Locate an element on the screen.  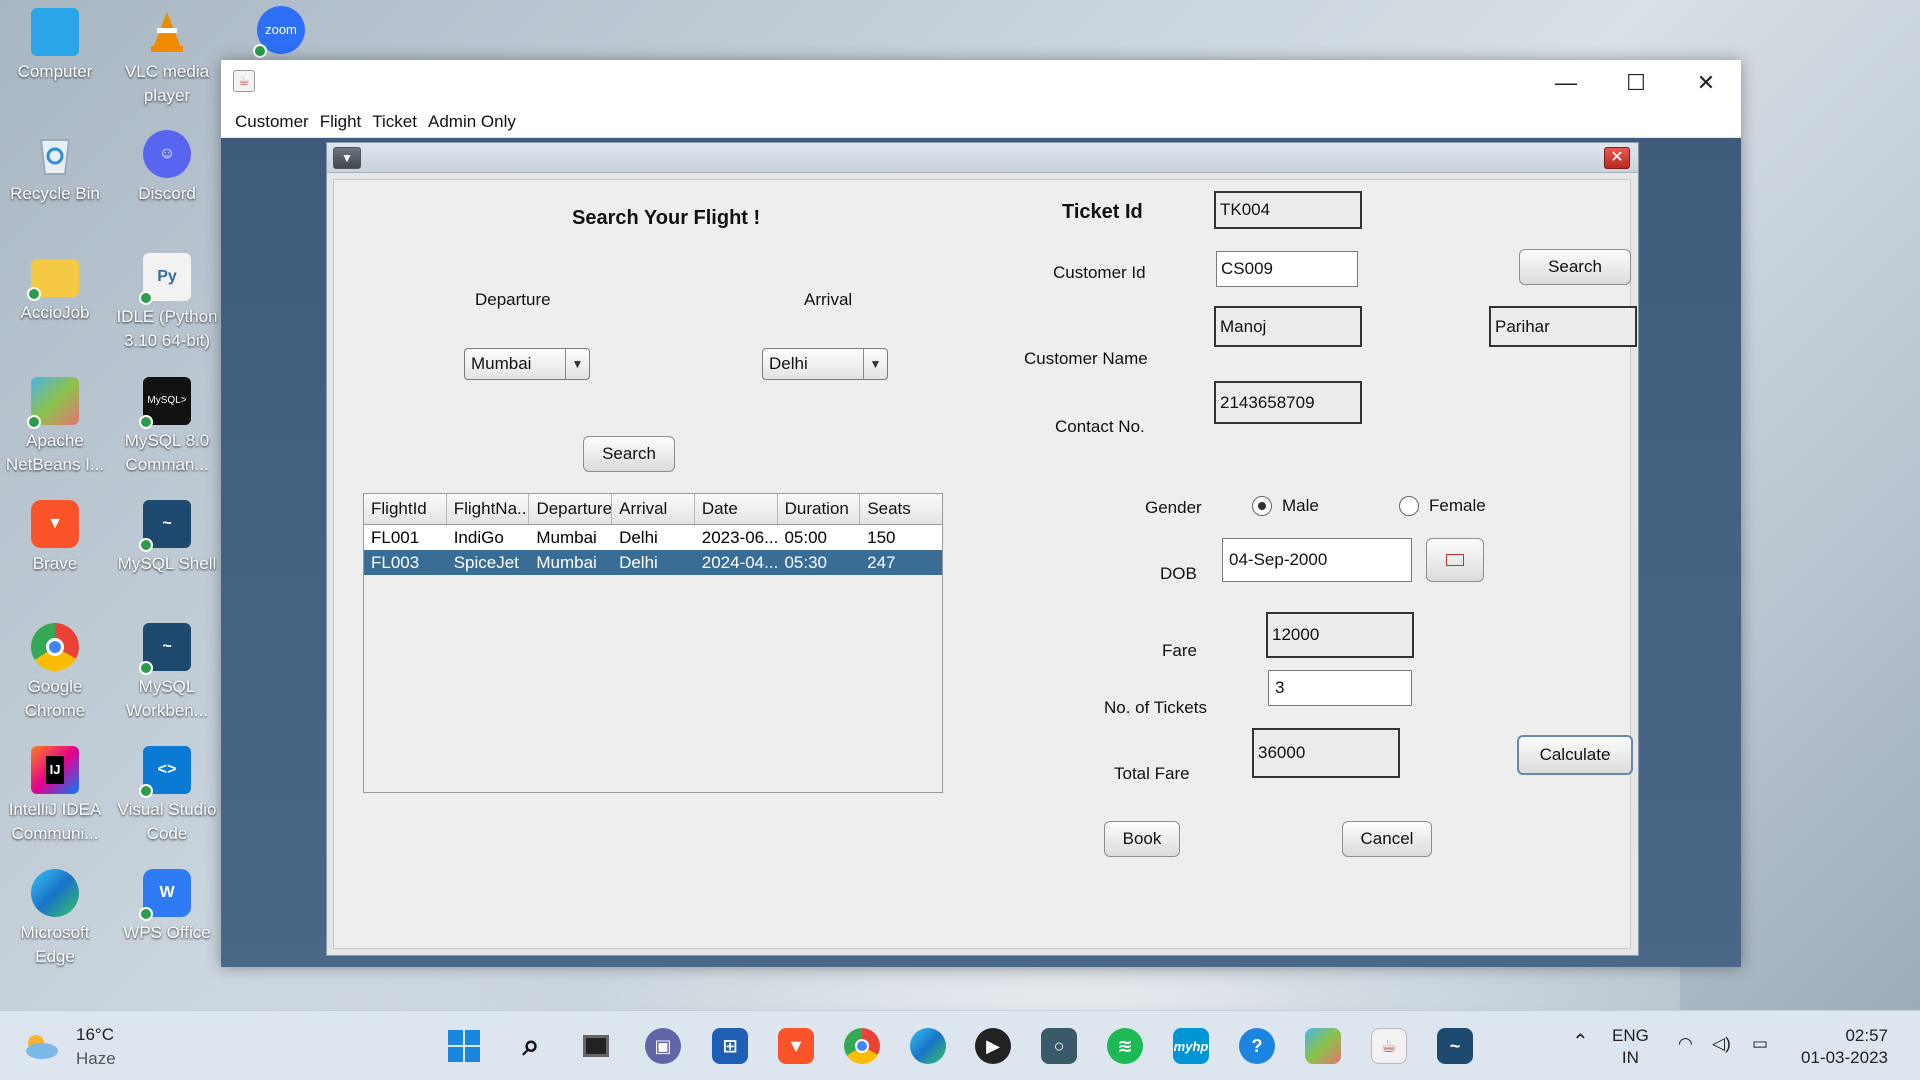
frame-menu-button: ▼ is located at coordinates (347, 158).